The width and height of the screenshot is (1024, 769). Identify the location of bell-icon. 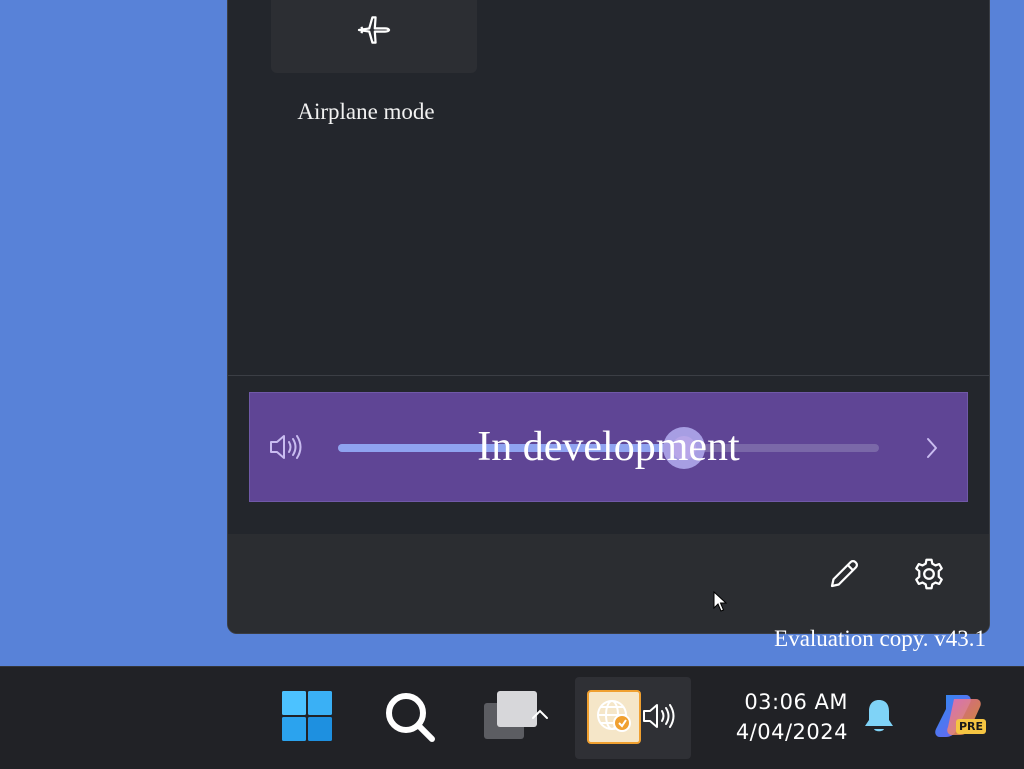
(879, 718).